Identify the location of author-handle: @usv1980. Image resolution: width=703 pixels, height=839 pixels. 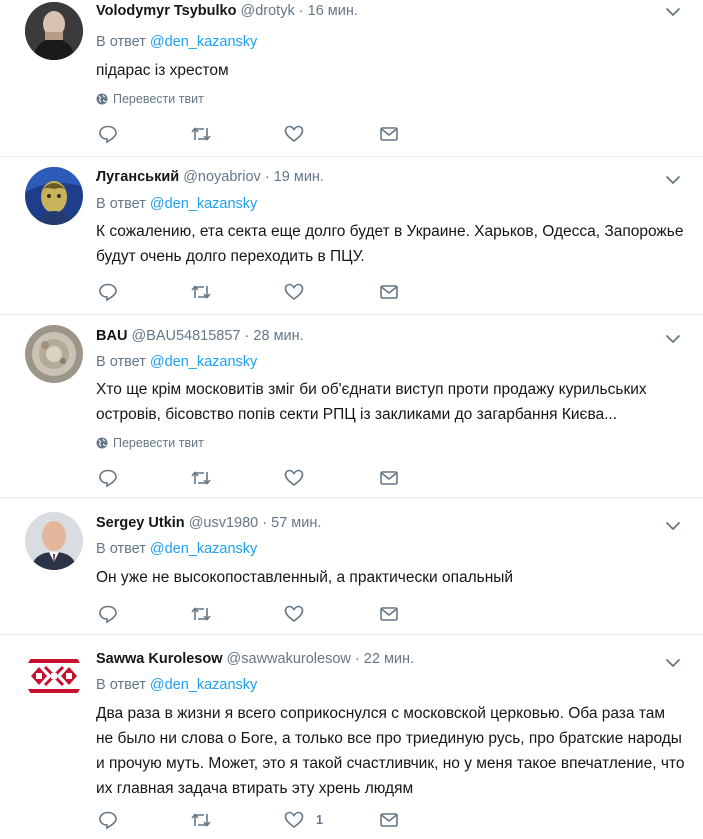
(224, 523).